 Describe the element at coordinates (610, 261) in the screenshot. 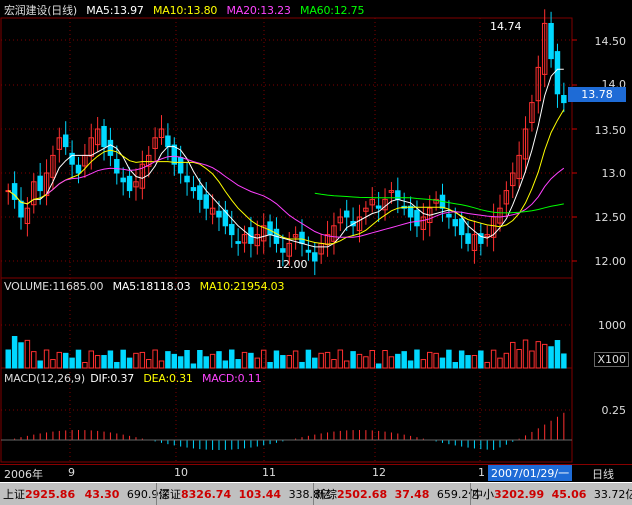

I see `price-tick-6: 12.00` at that location.